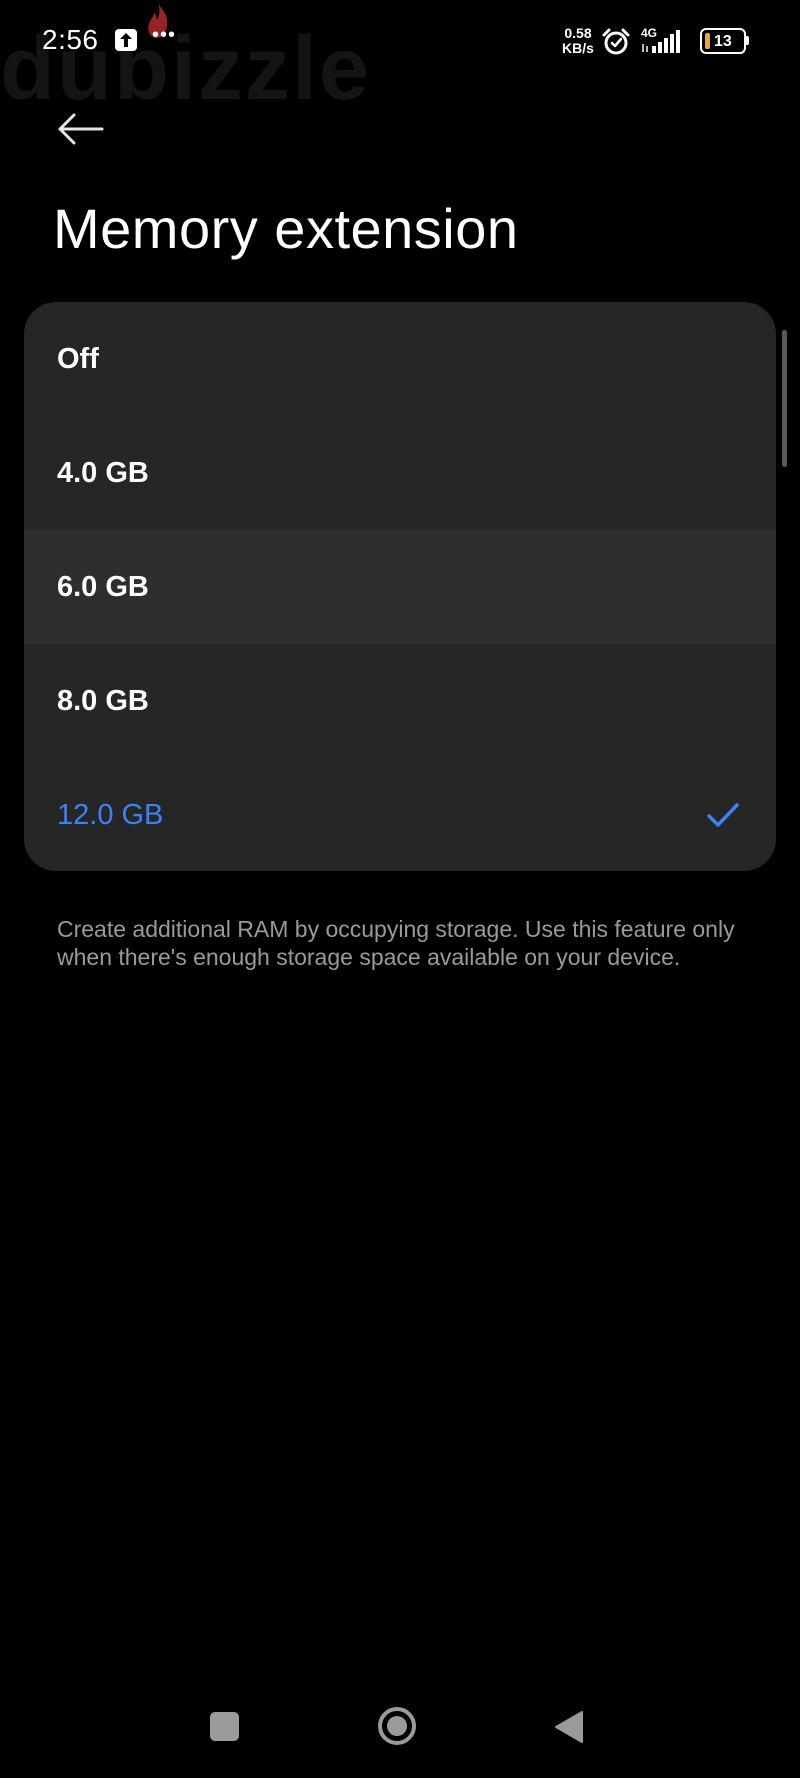 Image resolution: width=800 pixels, height=1778 pixels. Describe the element at coordinates (578, 48) in the screenshot. I see `net-speed-unit: KB/s` at that location.